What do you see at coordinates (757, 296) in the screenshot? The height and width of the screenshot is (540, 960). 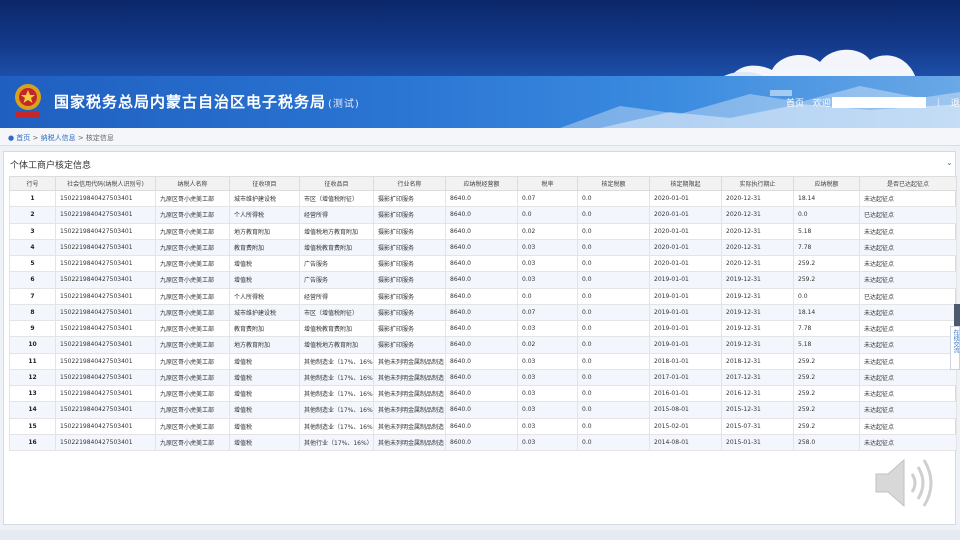 I see `table-cell: 2019-12-31` at bounding box center [757, 296].